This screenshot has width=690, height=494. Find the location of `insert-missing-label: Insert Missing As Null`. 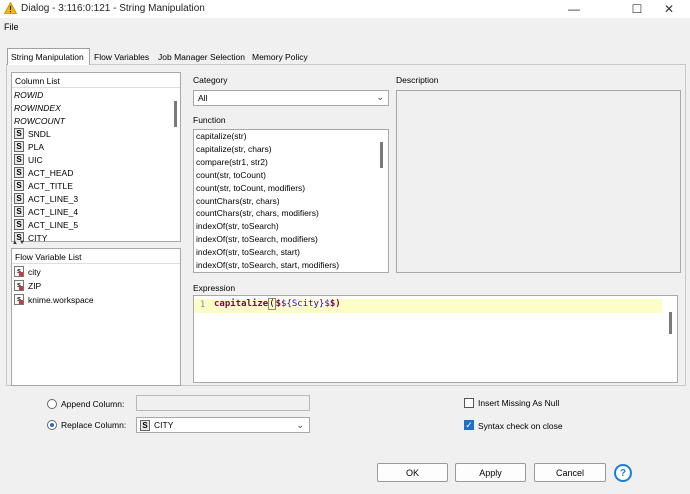

insert-missing-label: Insert Missing As Null is located at coordinates (519, 403).